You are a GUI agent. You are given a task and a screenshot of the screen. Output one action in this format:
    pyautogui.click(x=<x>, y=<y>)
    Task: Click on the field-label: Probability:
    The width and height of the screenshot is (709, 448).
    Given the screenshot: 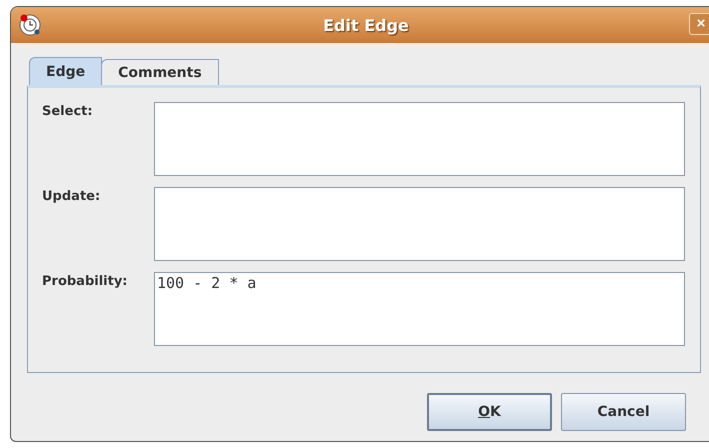 What is the action you would take?
    pyautogui.click(x=85, y=282)
    